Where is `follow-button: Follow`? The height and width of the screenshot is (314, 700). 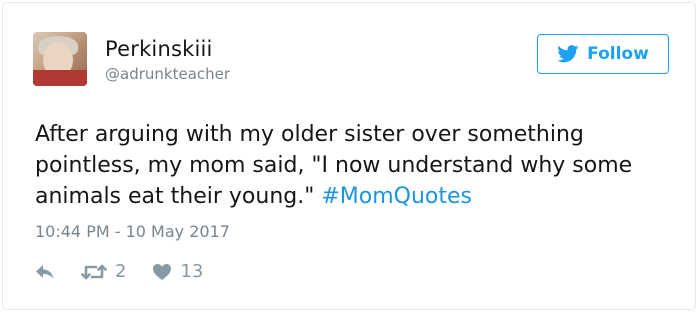 follow-button: Follow is located at coordinates (603, 54).